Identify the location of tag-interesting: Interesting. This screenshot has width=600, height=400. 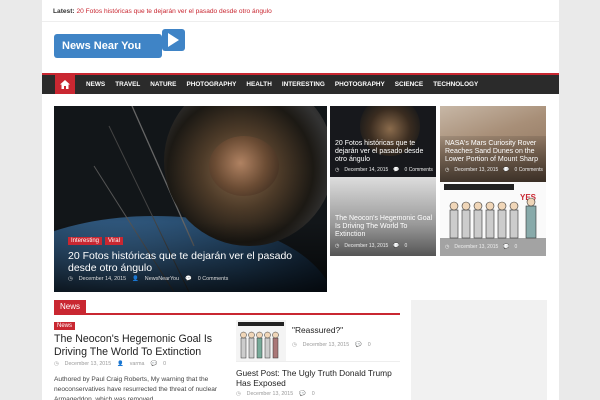
(85, 241).